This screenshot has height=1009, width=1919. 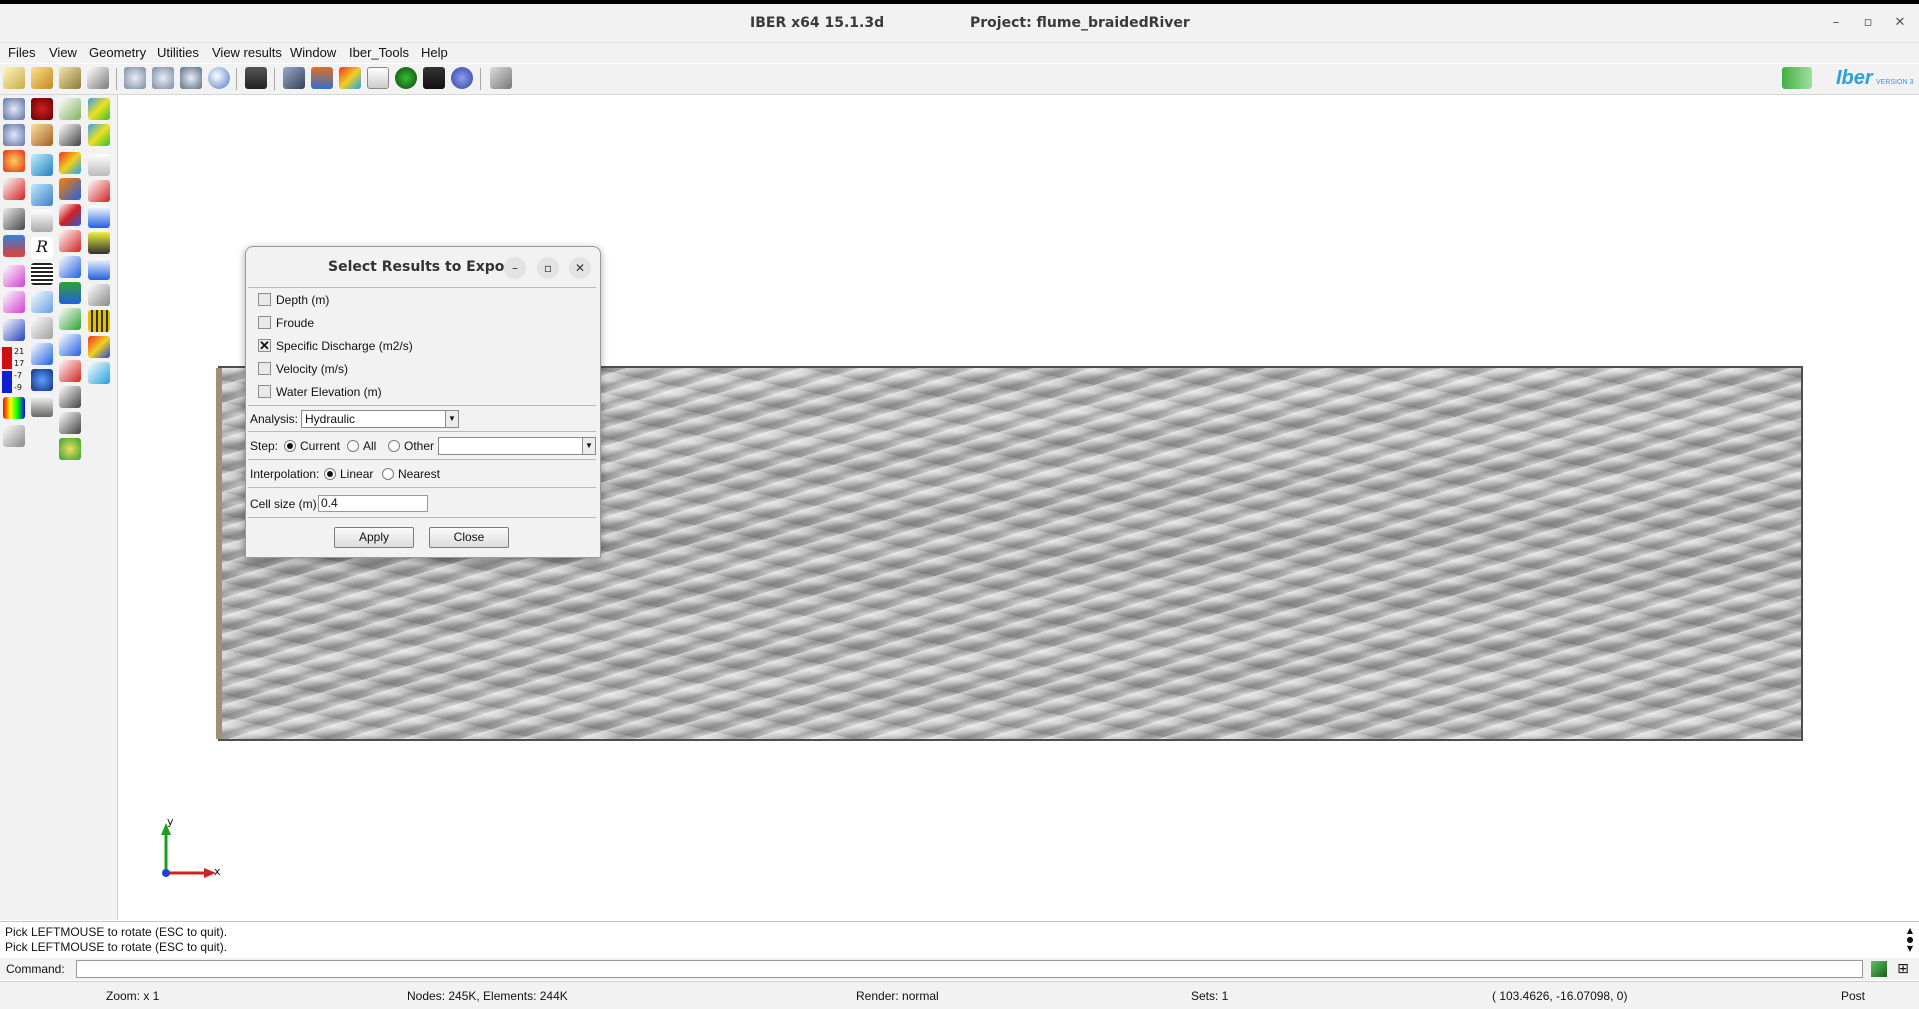 I want to click on command-input, so click(x=969, y=969).